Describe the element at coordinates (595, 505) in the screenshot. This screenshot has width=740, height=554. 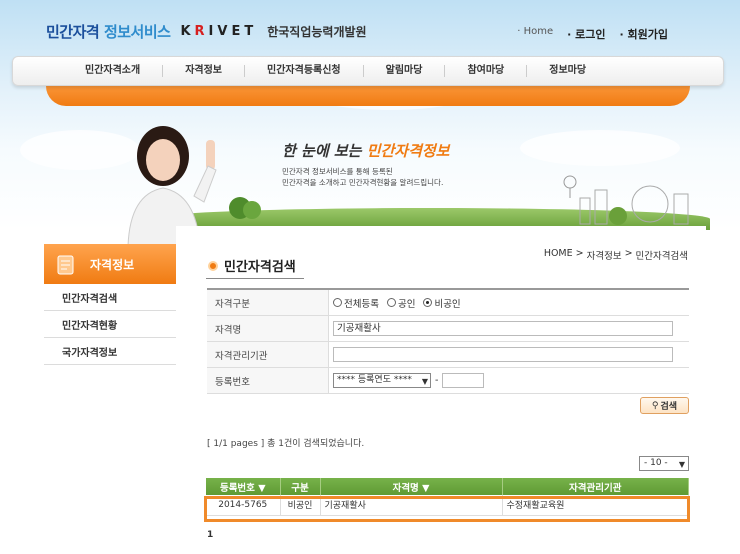
I see `cell-org: 수정재활교육원` at that location.